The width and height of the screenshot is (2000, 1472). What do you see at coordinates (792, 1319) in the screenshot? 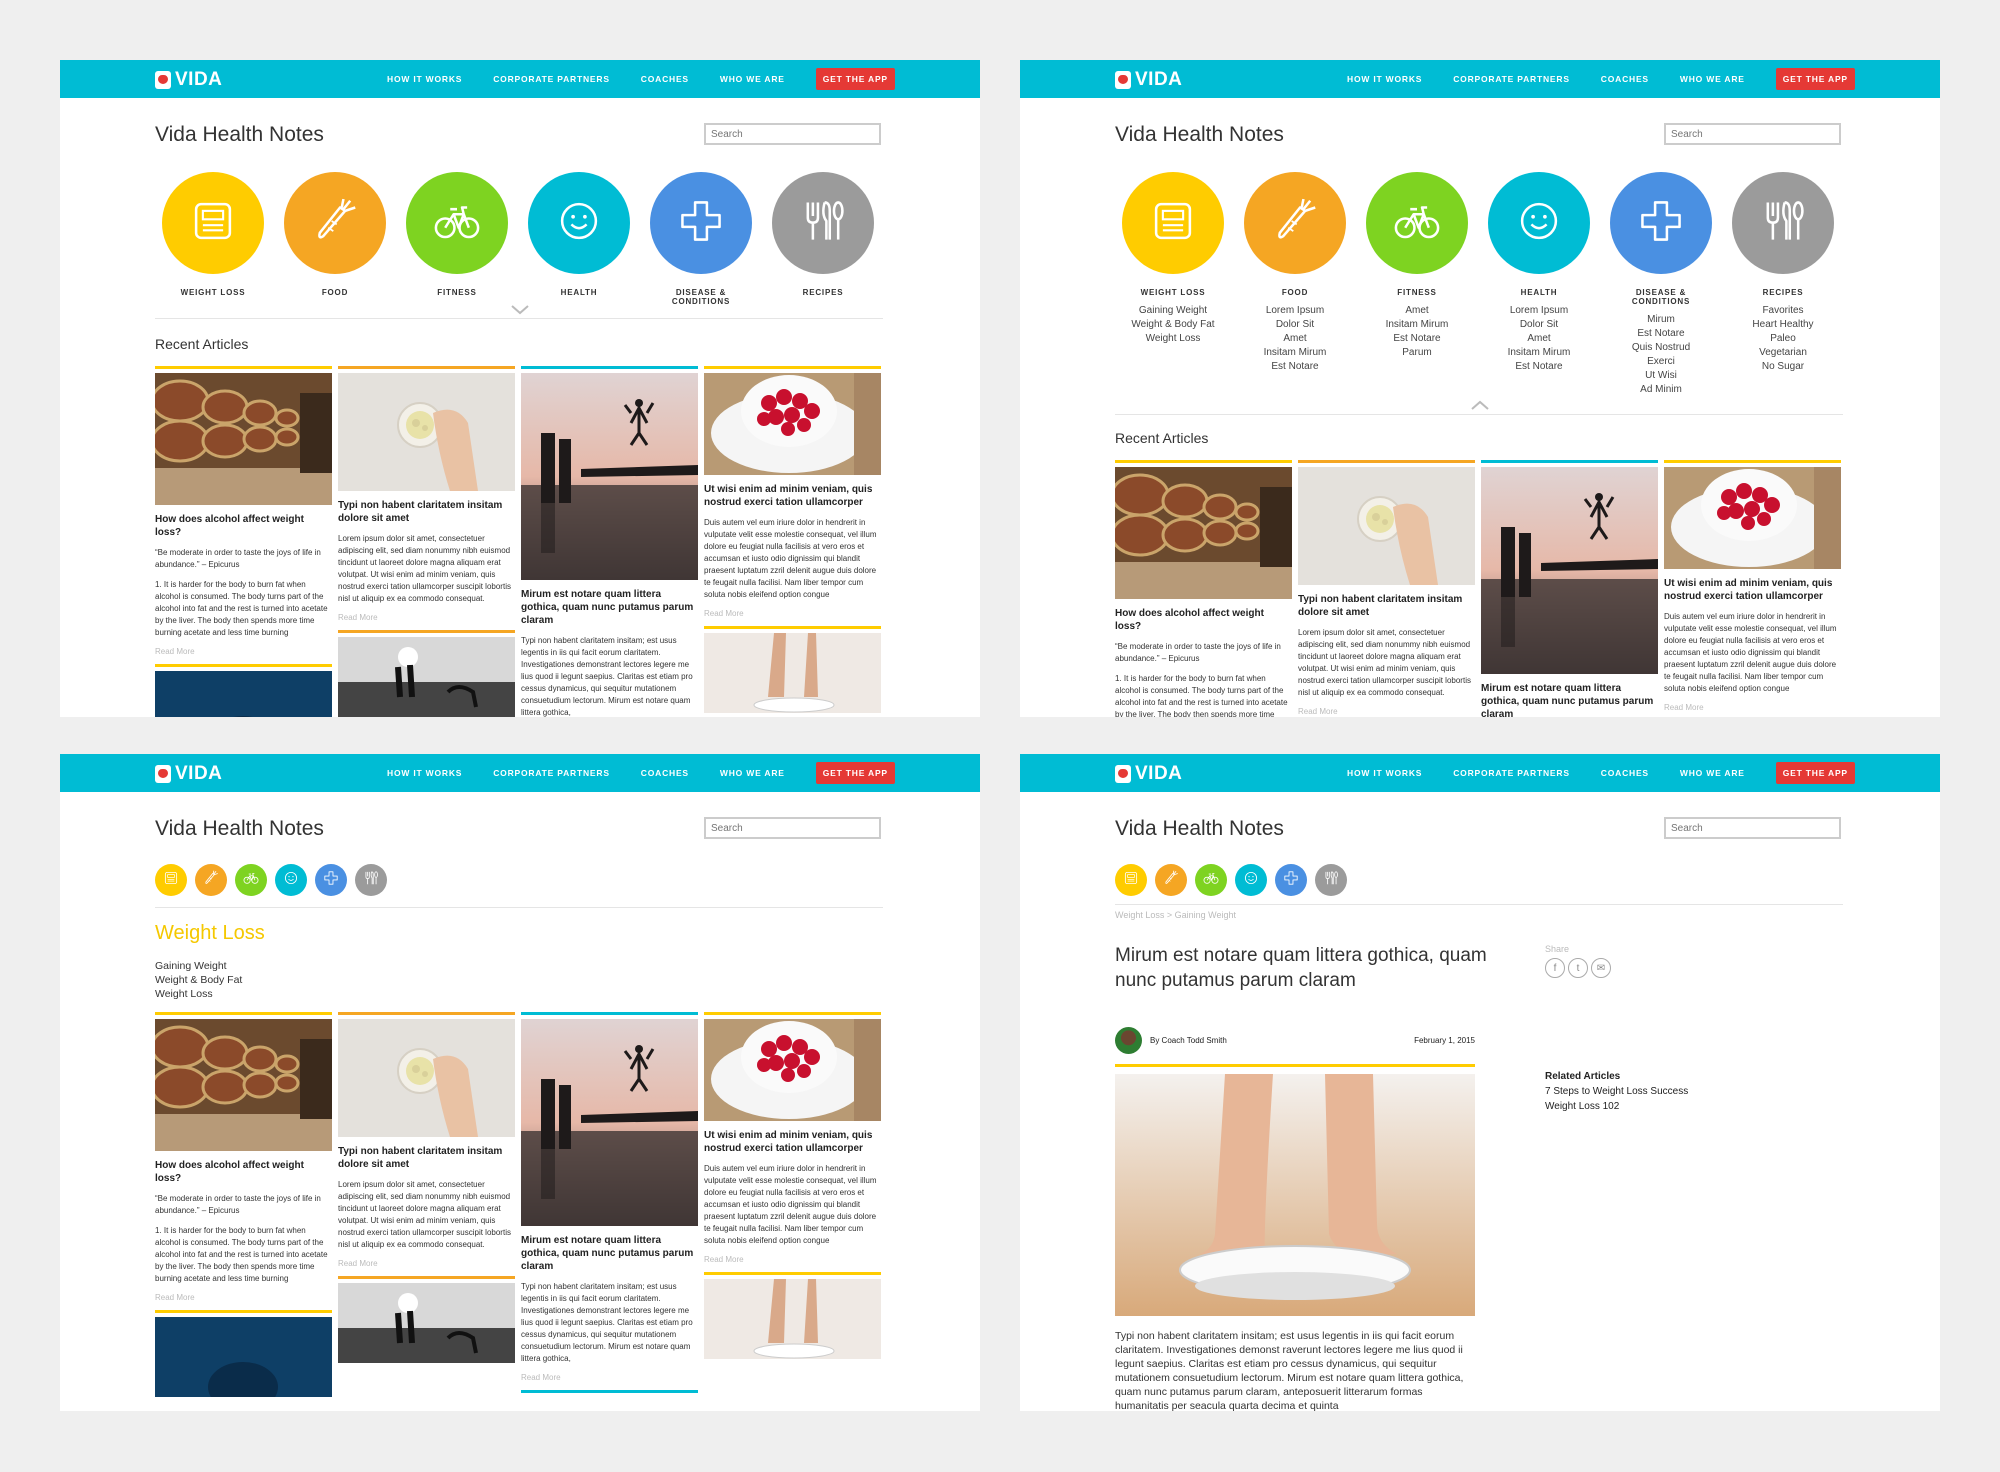
I see `scale-feet-photo` at bounding box center [792, 1319].